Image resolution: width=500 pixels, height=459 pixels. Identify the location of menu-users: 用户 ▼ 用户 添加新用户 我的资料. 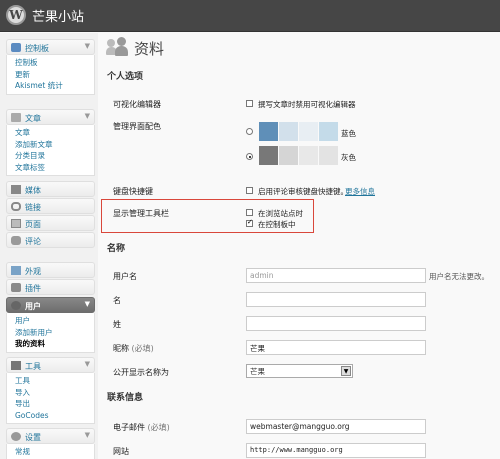
(50, 325).